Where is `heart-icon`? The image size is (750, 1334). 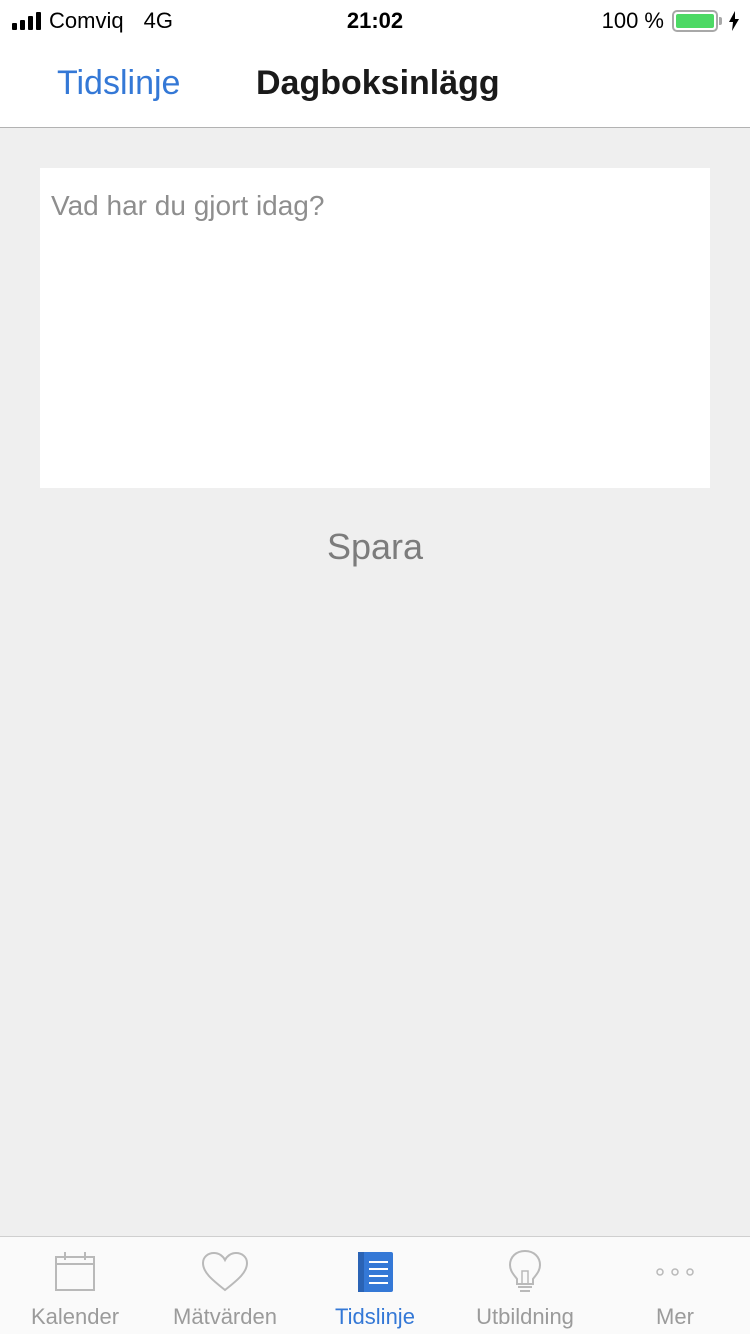 heart-icon is located at coordinates (225, 1272).